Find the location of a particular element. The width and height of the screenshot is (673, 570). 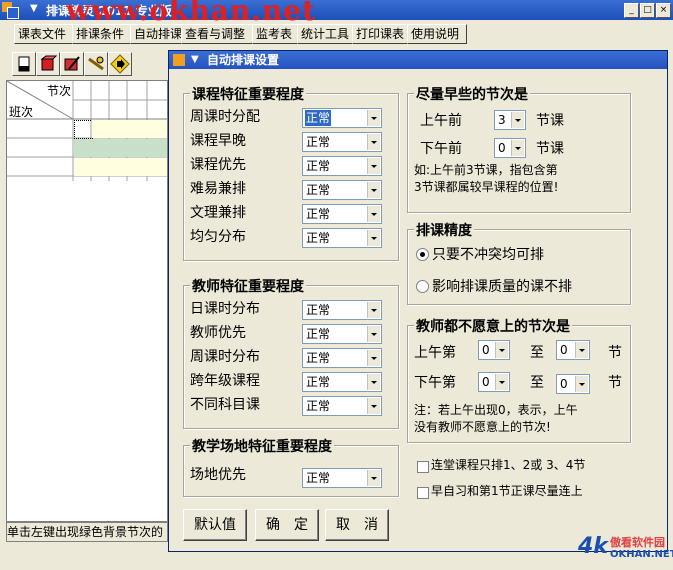

menu-course-file: 课表文件 is located at coordinates (46, 34).